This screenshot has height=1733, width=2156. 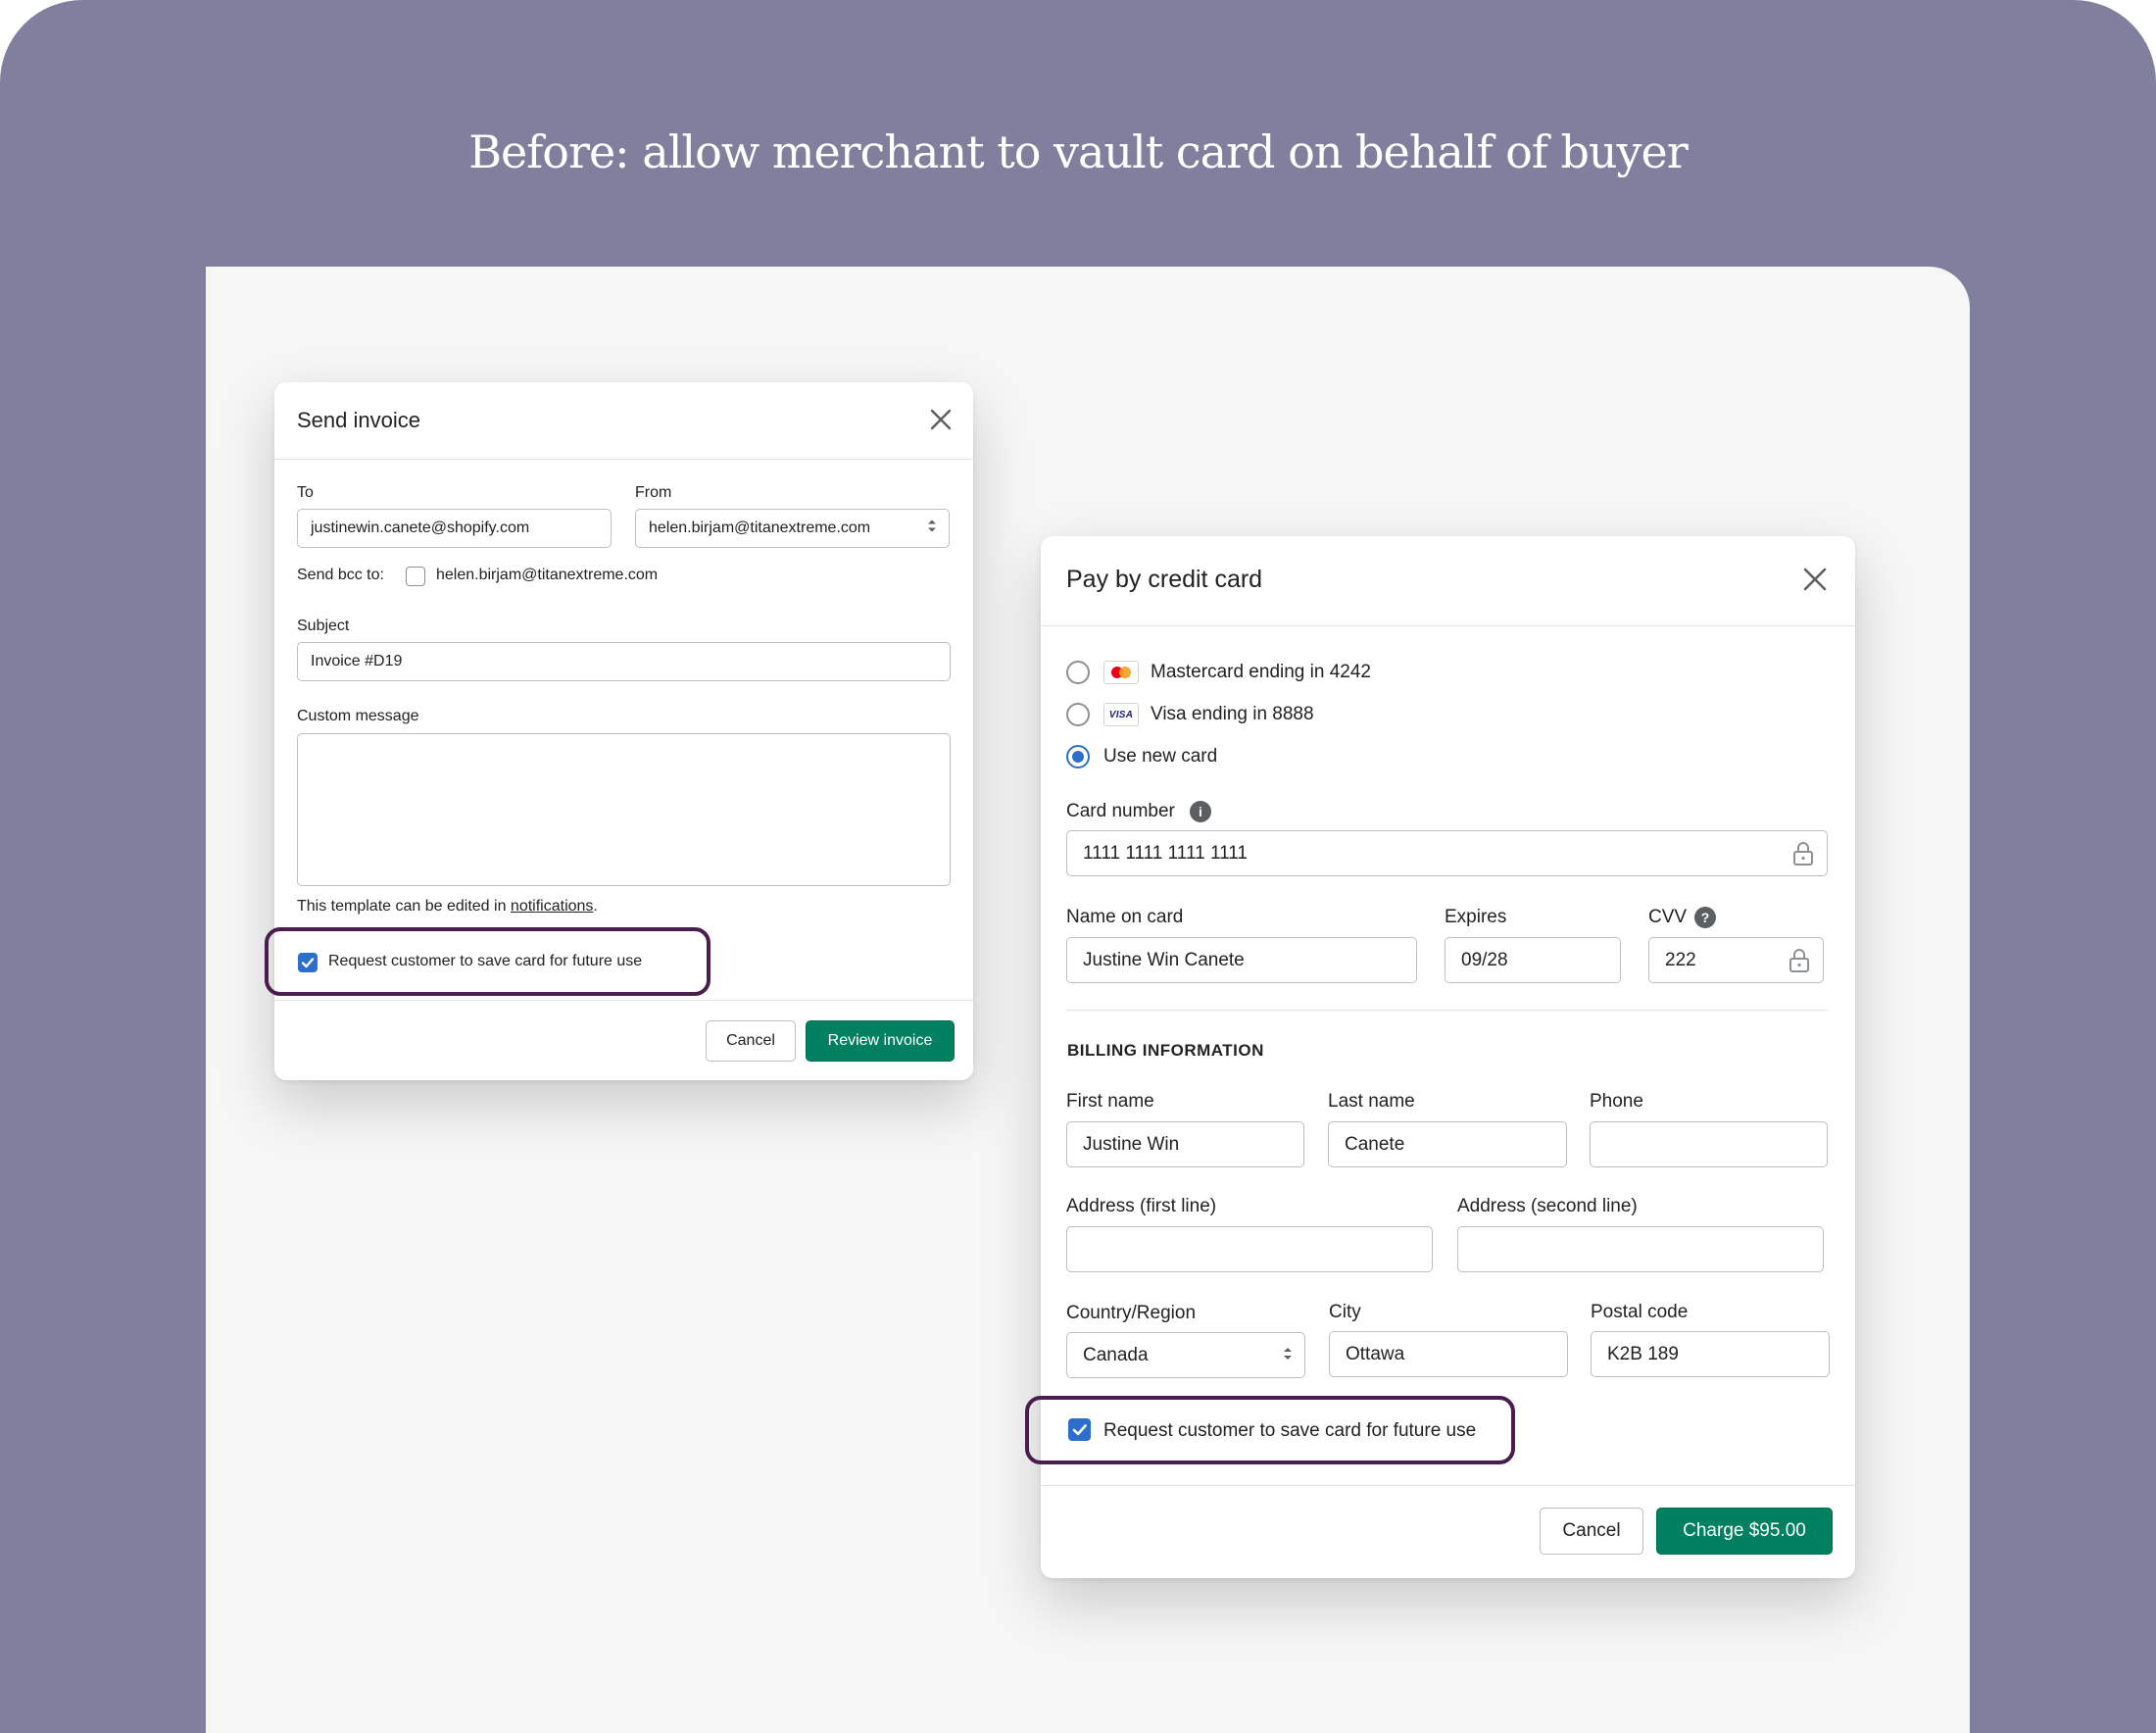 I want to click on visa-icon: VISA, so click(x=1121, y=714).